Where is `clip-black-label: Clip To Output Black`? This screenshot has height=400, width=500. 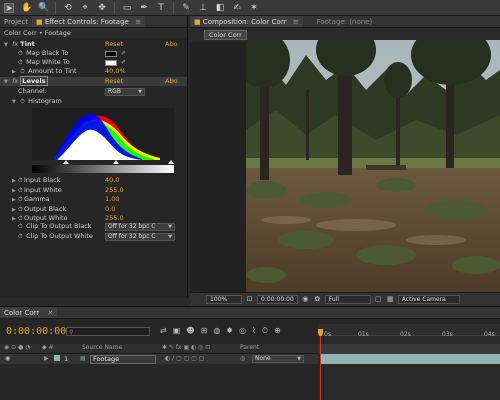
clip-black-label: Clip To Output Black is located at coordinates (59, 226).